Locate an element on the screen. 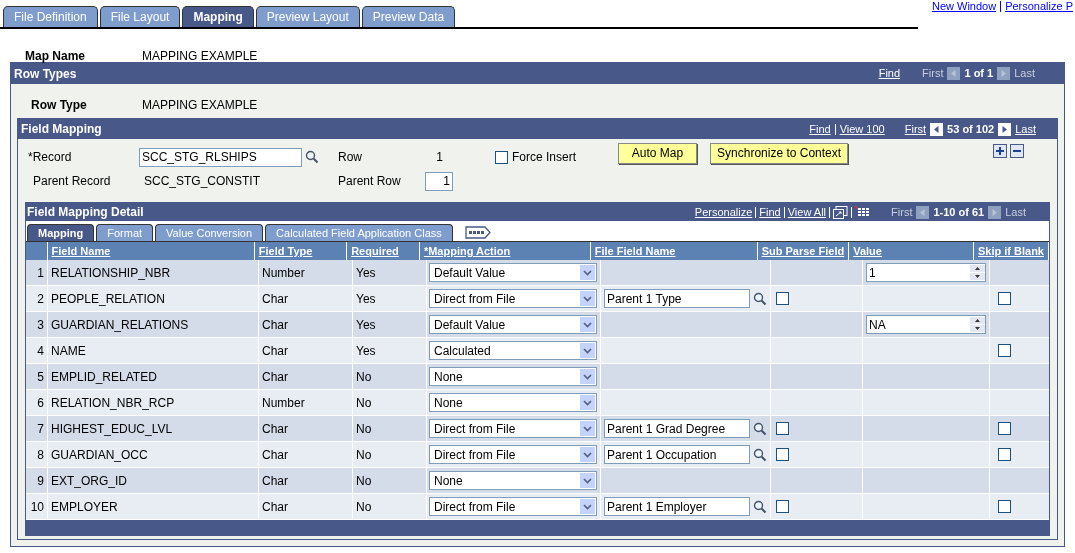  last-link: Last is located at coordinates (1025, 129).